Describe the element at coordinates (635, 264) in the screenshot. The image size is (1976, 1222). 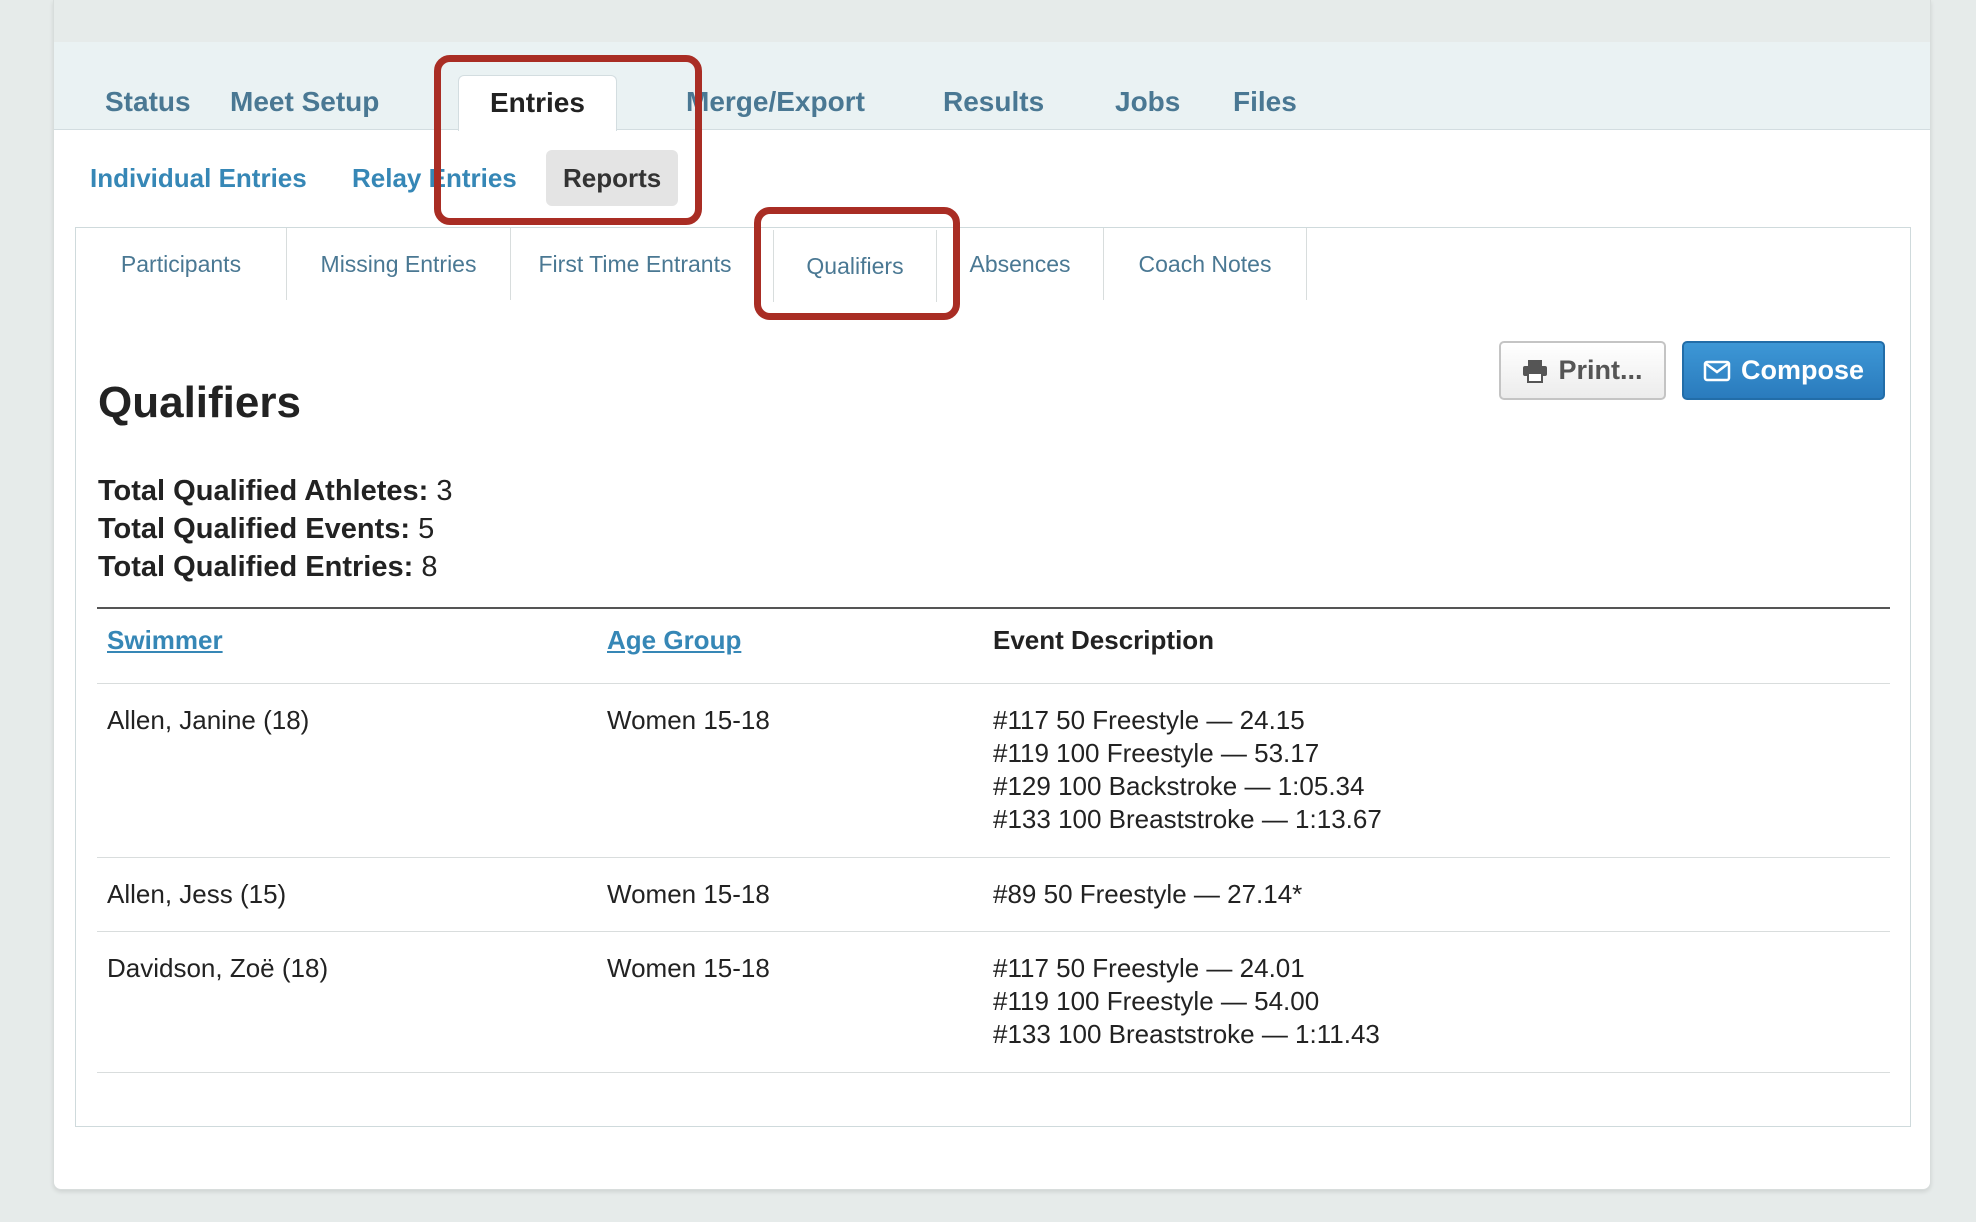
I see `report-tab-first-time-entrants: First Time Entrants` at that location.